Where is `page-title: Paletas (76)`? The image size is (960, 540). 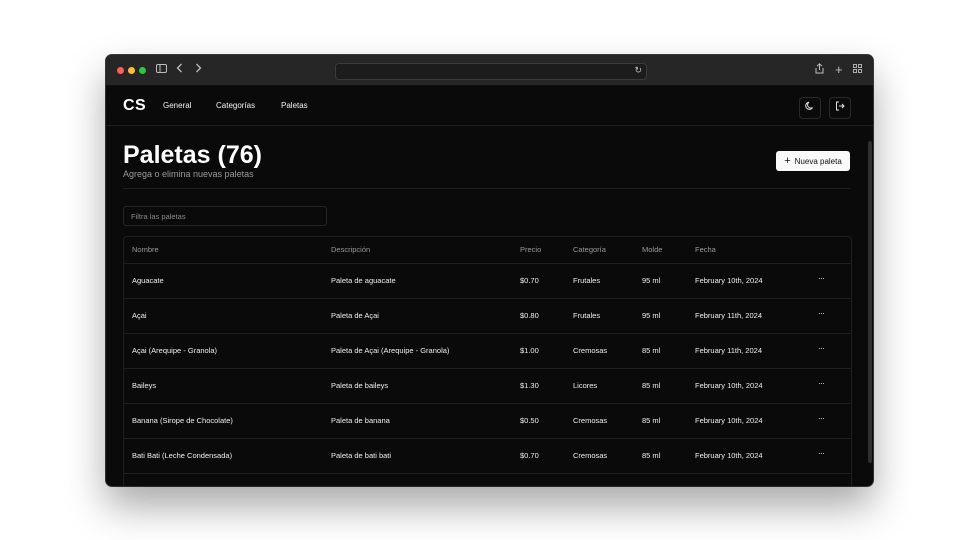 page-title: Paletas (76) is located at coordinates (192, 155).